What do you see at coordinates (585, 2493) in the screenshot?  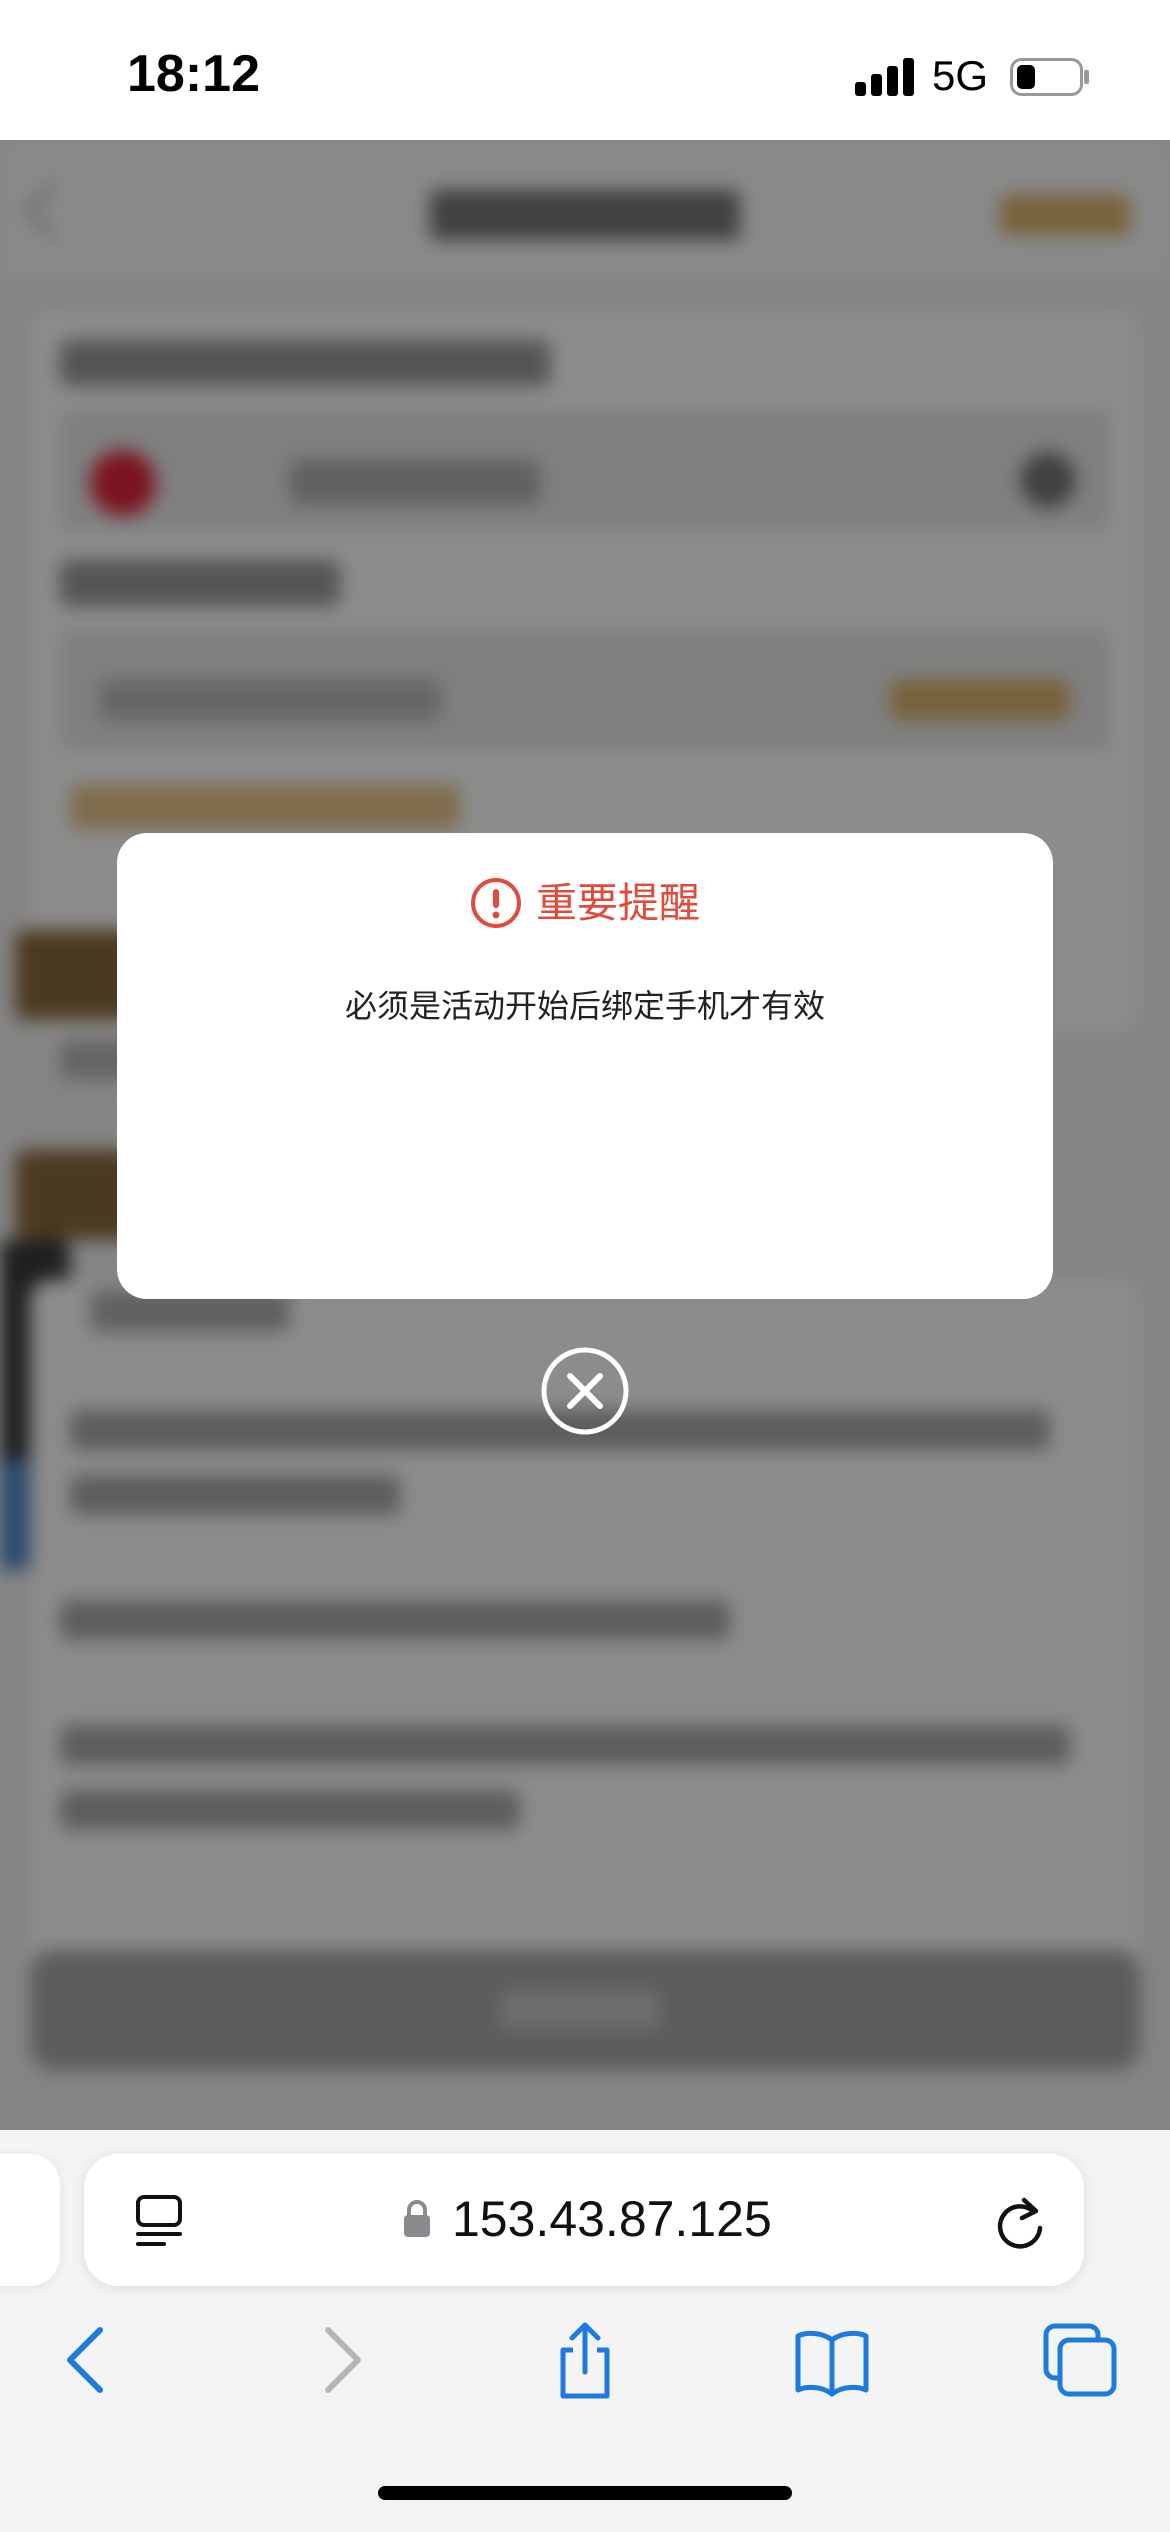 I see `home-indicator` at bounding box center [585, 2493].